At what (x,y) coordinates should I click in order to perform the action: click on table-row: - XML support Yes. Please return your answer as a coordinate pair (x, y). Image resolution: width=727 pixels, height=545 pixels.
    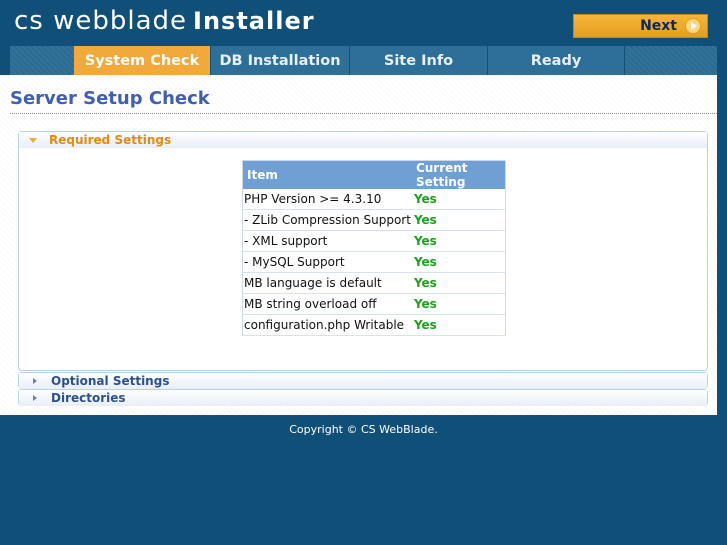
    Looking at the image, I should click on (374, 241).